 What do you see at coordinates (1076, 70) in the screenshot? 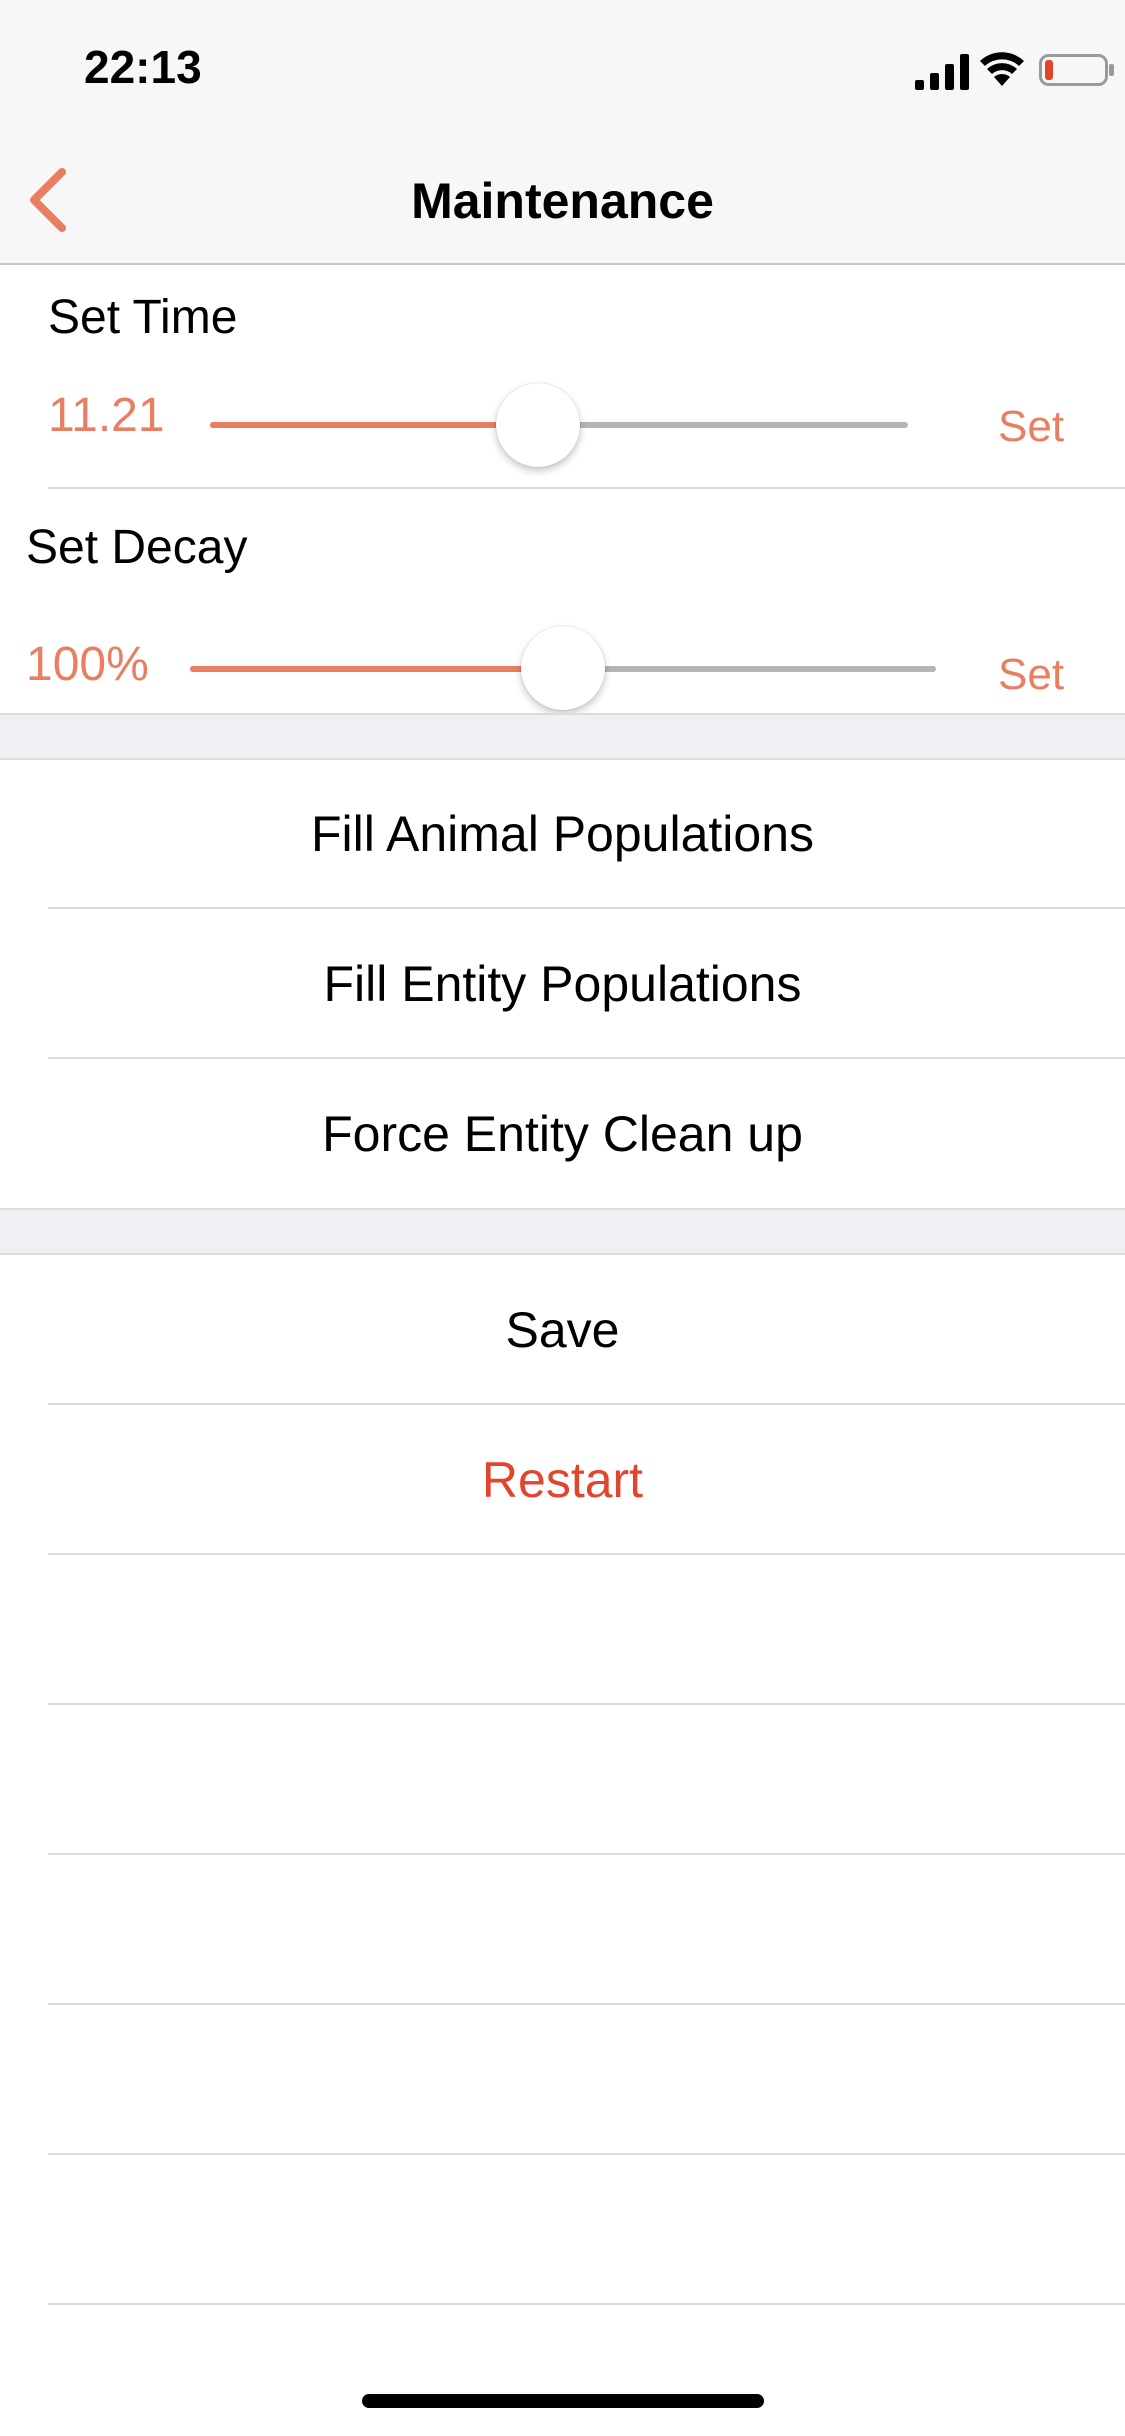
I see `battery-low-icon` at bounding box center [1076, 70].